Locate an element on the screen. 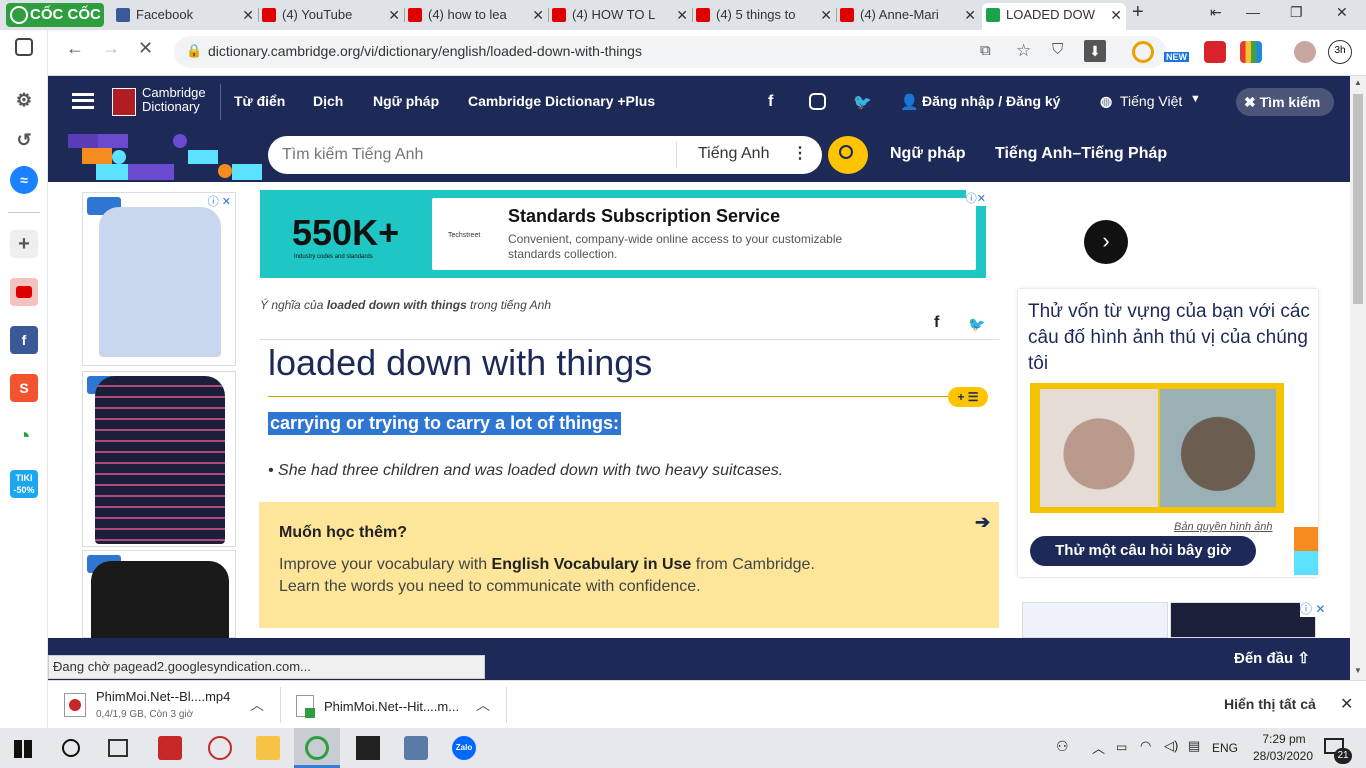  settings-gear-icon: ⚙ is located at coordinates (24, 100).